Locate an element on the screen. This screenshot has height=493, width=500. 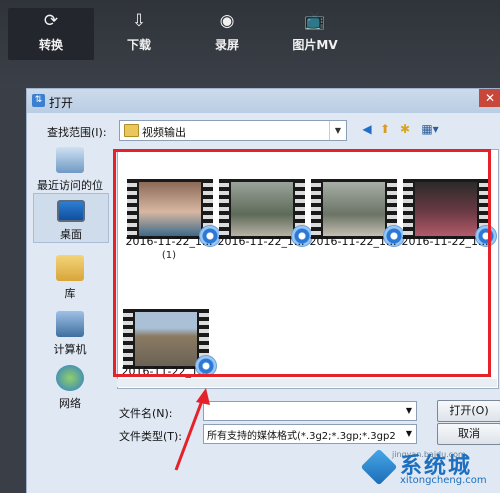
watermark-url: xitongcheng.com is located at coordinates (443, 480).